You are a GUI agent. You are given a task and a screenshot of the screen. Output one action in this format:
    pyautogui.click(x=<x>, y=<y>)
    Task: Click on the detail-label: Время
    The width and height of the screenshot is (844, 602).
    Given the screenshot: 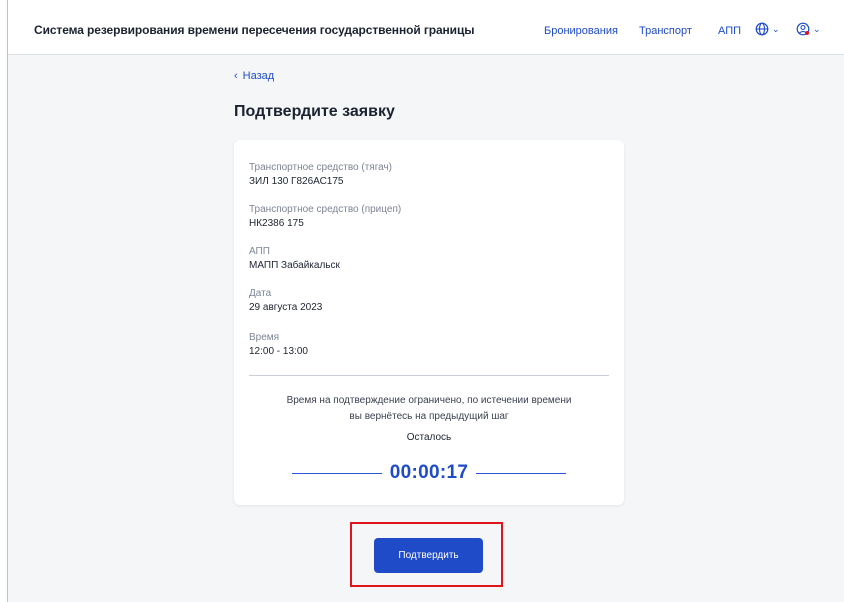 What is the action you would take?
    pyautogui.click(x=264, y=337)
    